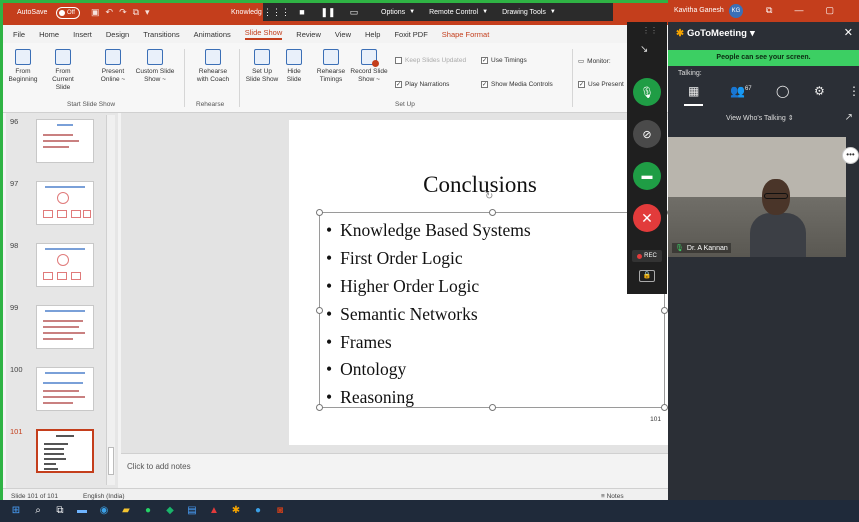  I want to click on set-up-slide-show-button: Set Up Slide Show, so click(262, 66).